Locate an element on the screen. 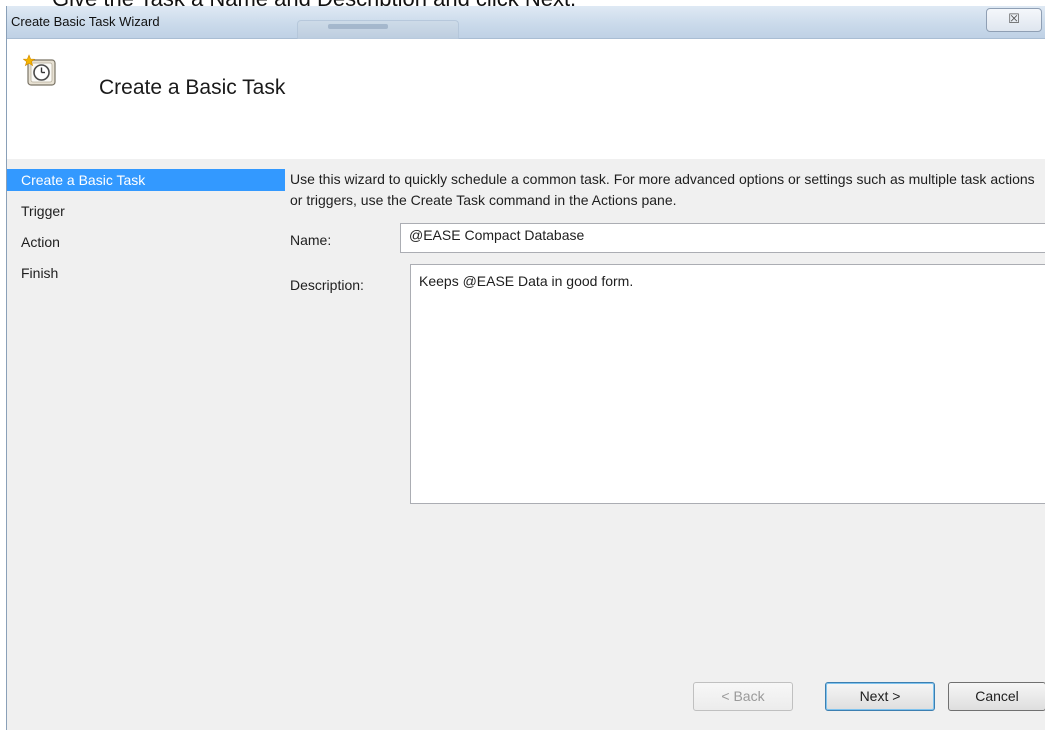 The image size is (1045, 730). nav-step-trigger: Trigger is located at coordinates (146, 211).